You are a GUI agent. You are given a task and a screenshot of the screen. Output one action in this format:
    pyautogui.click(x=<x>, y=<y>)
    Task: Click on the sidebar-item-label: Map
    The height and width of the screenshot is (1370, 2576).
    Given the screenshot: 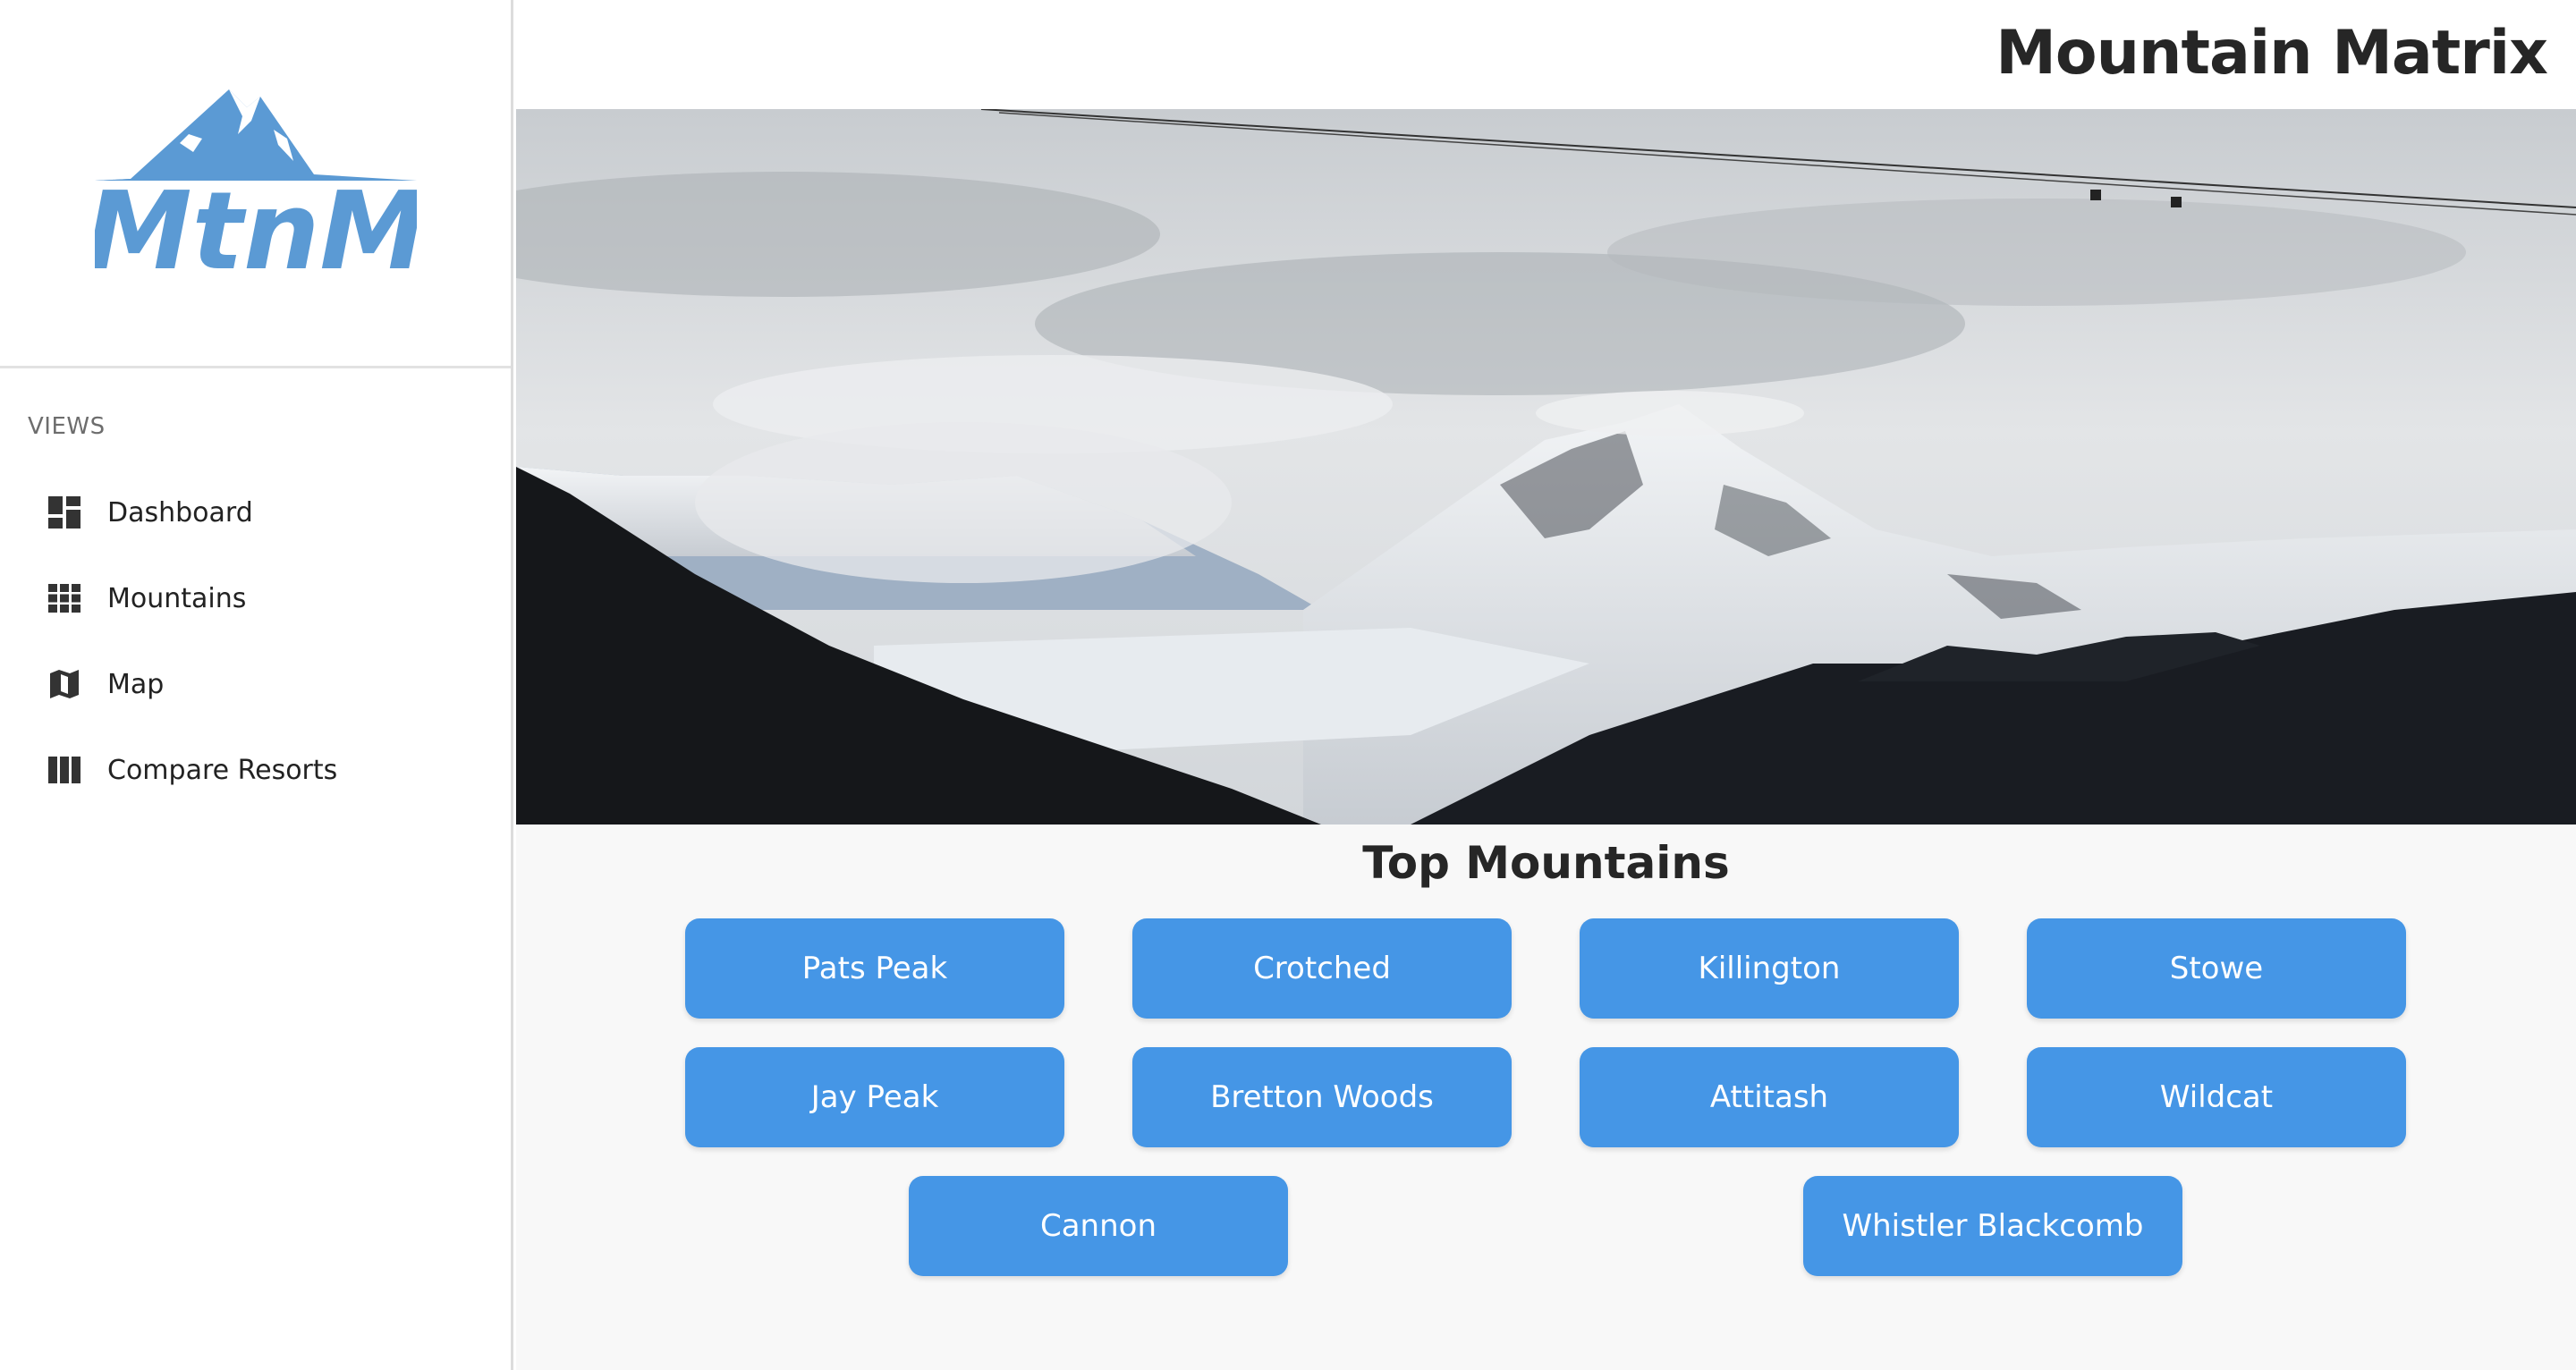 What is the action you would take?
    pyautogui.click(x=136, y=684)
    